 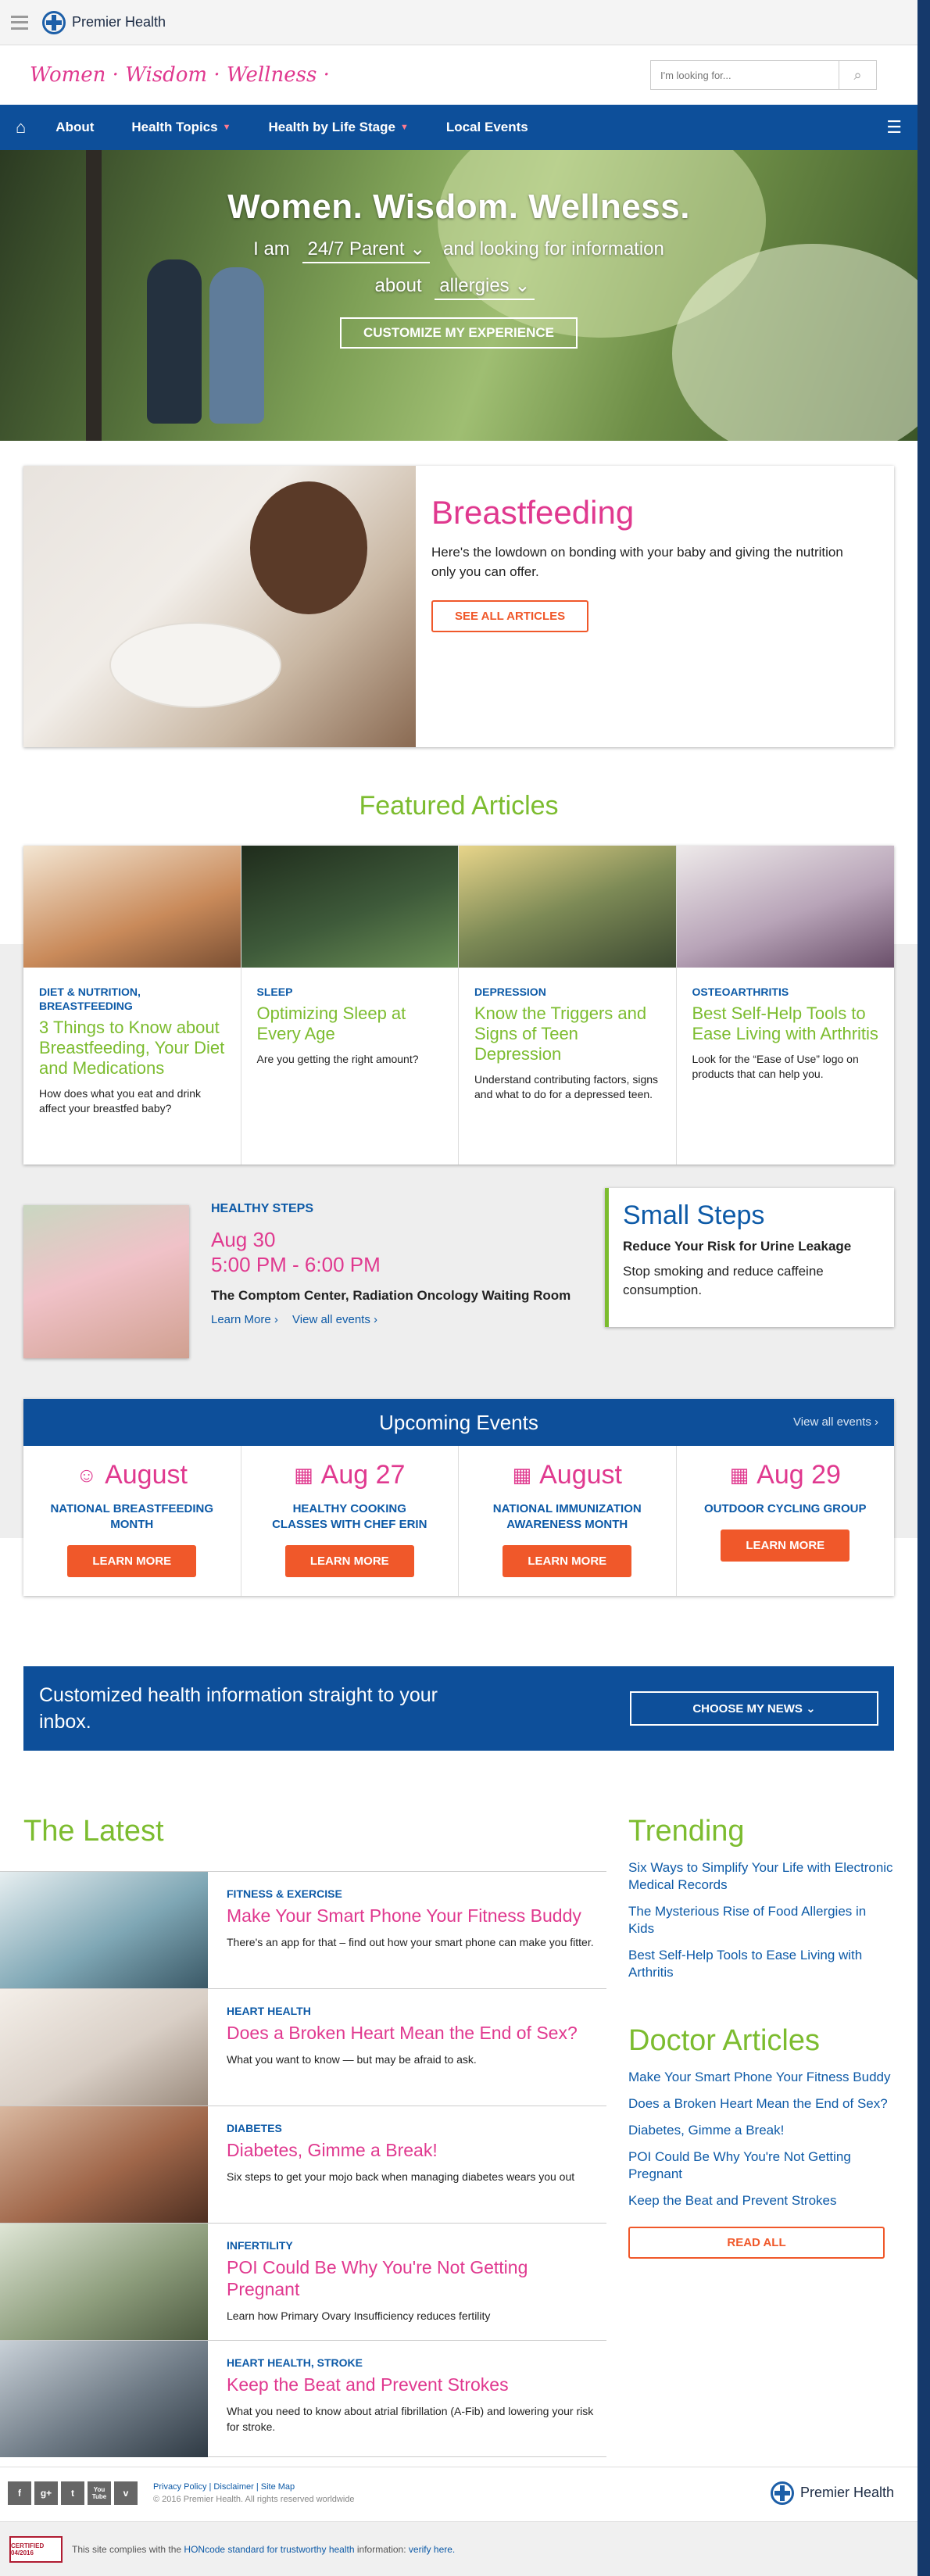 What do you see at coordinates (127, 2549) in the screenshot?
I see `hon-prefix: This site complies with the` at bounding box center [127, 2549].